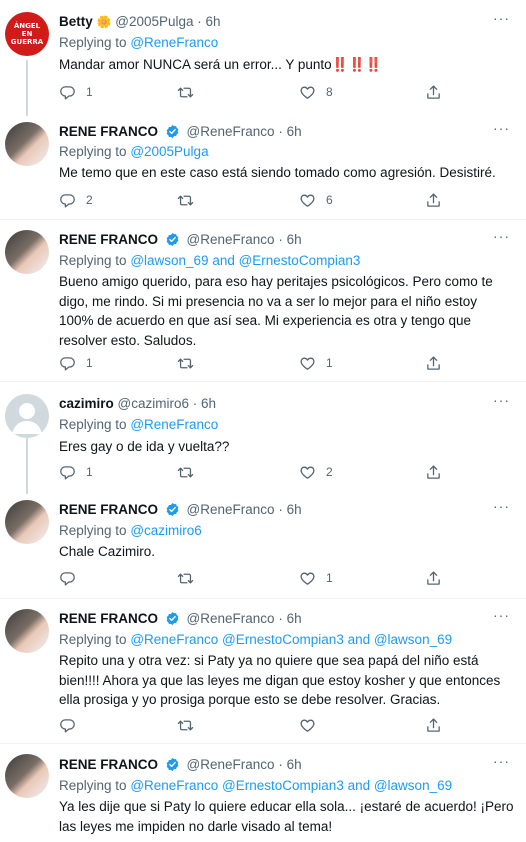  What do you see at coordinates (154, 21) in the screenshot?
I see `user-handle: @2005Pulga` at bounding box center [154, 21].